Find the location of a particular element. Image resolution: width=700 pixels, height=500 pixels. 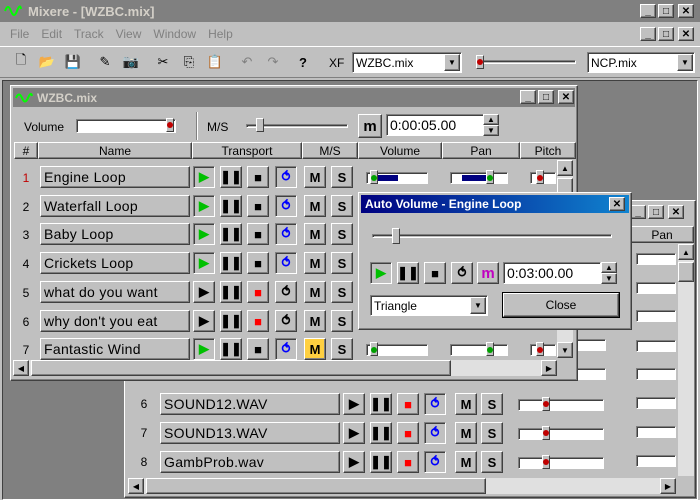

app-minimize-button: _ is located at coordinates (648, 11).